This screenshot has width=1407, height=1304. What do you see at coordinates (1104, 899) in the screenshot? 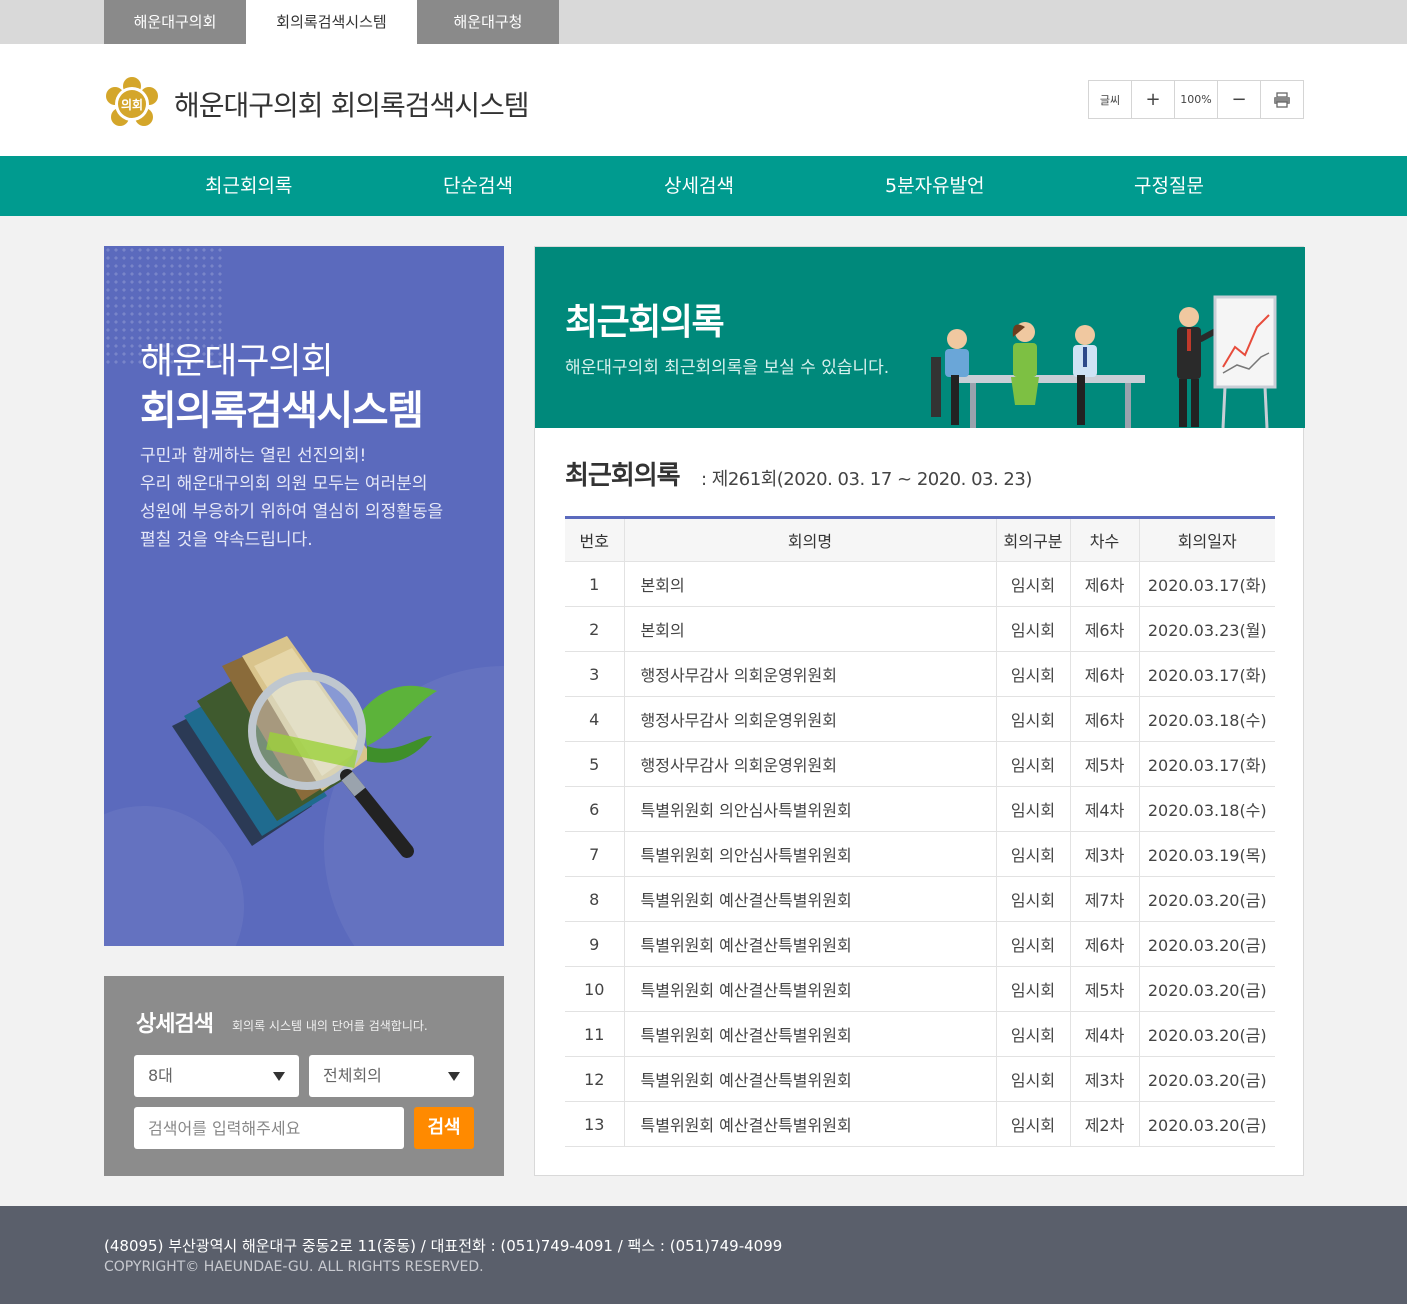
I see `cell-session: 제7차` at bounding box center [1104, 899].